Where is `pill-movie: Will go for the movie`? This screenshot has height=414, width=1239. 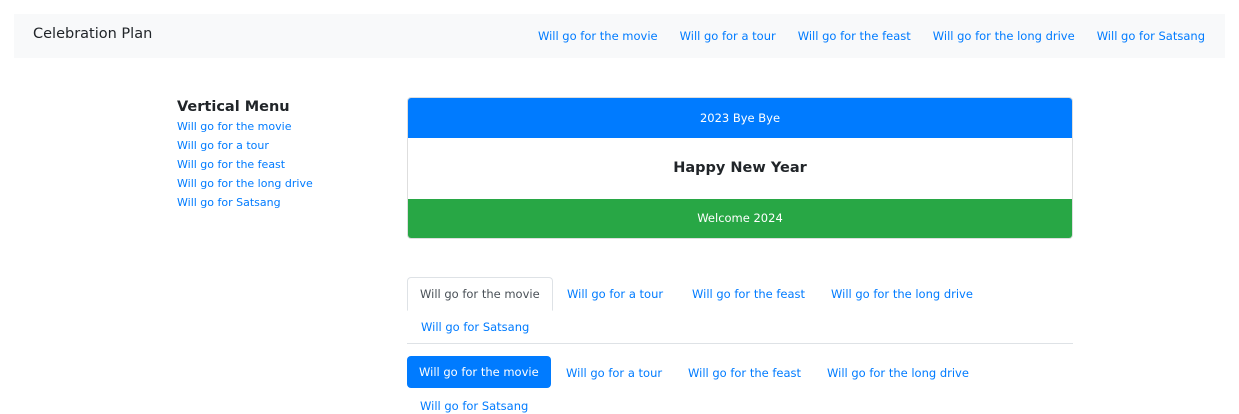 pill-movie: Will go for the movie is located at coordinates (479, 372).